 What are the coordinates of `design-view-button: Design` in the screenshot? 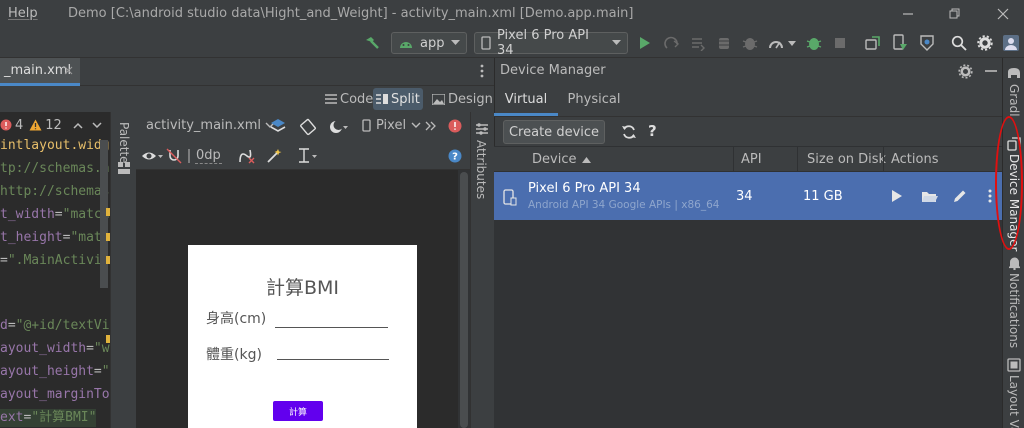 It's located at (462, 99).